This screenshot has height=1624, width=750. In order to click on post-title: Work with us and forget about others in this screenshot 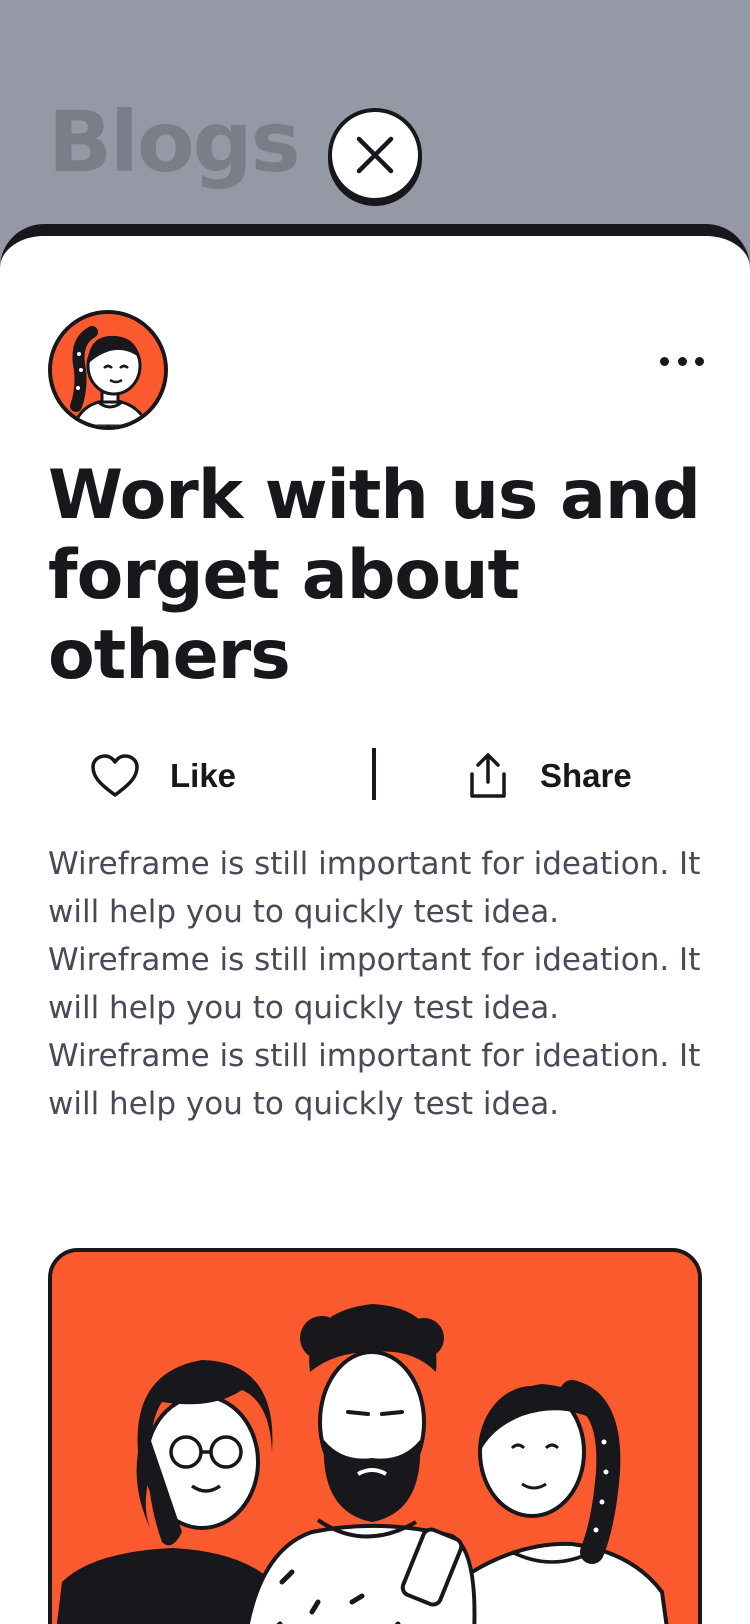, I will do `click(374, 575)`.